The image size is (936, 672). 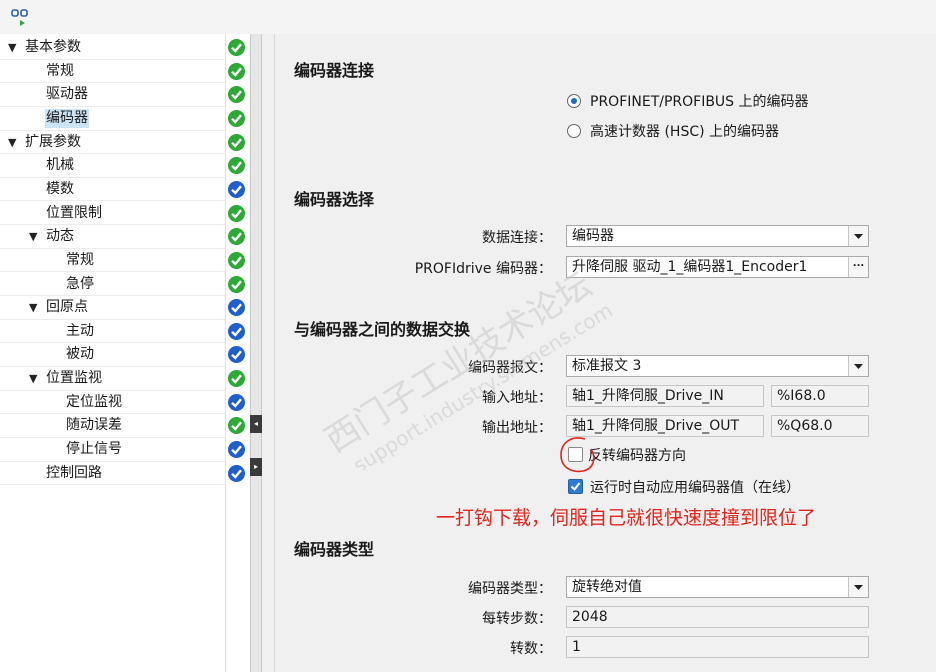 What do you see at coordinates (112, 119) in the screenshot?
I see `nav-item: 编码器` at bounding box center [112, 119].